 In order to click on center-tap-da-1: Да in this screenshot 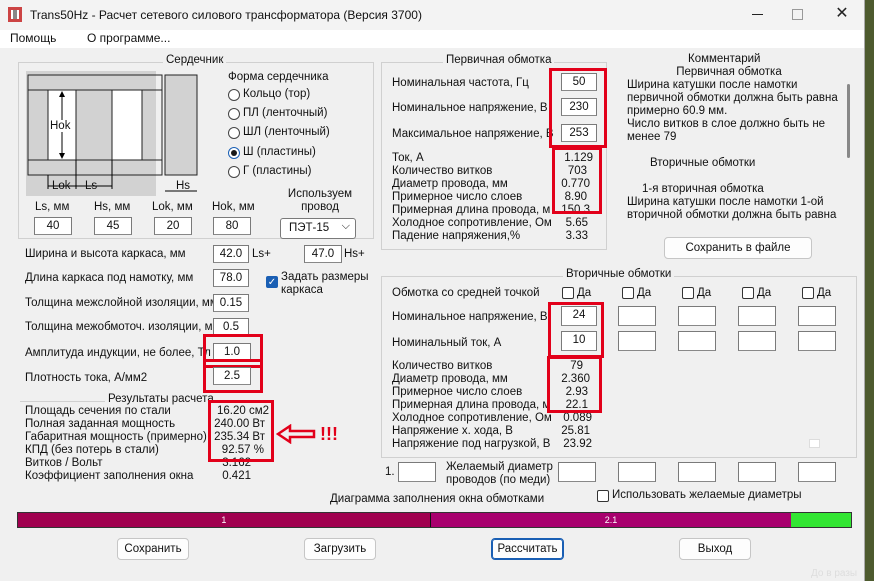, I will do `click(584, 293)`.